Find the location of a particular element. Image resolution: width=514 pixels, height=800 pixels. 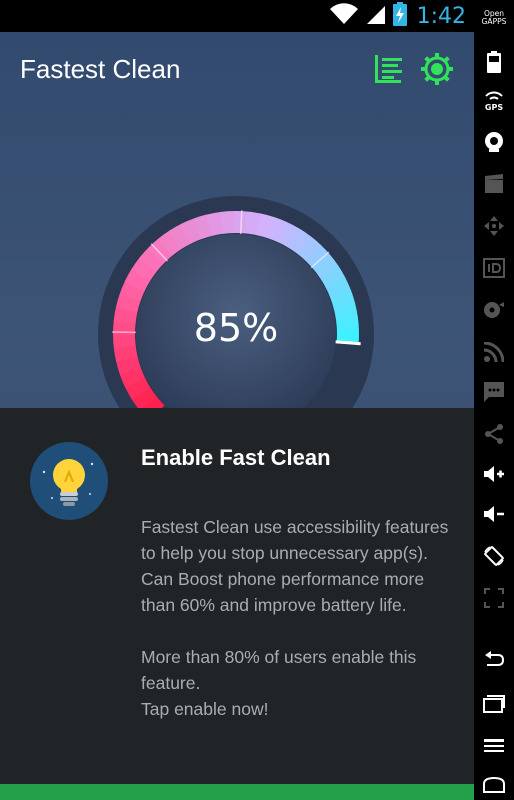

emulator-toolbar: Open GAPPS GPS is located at coordinates (494, 400).